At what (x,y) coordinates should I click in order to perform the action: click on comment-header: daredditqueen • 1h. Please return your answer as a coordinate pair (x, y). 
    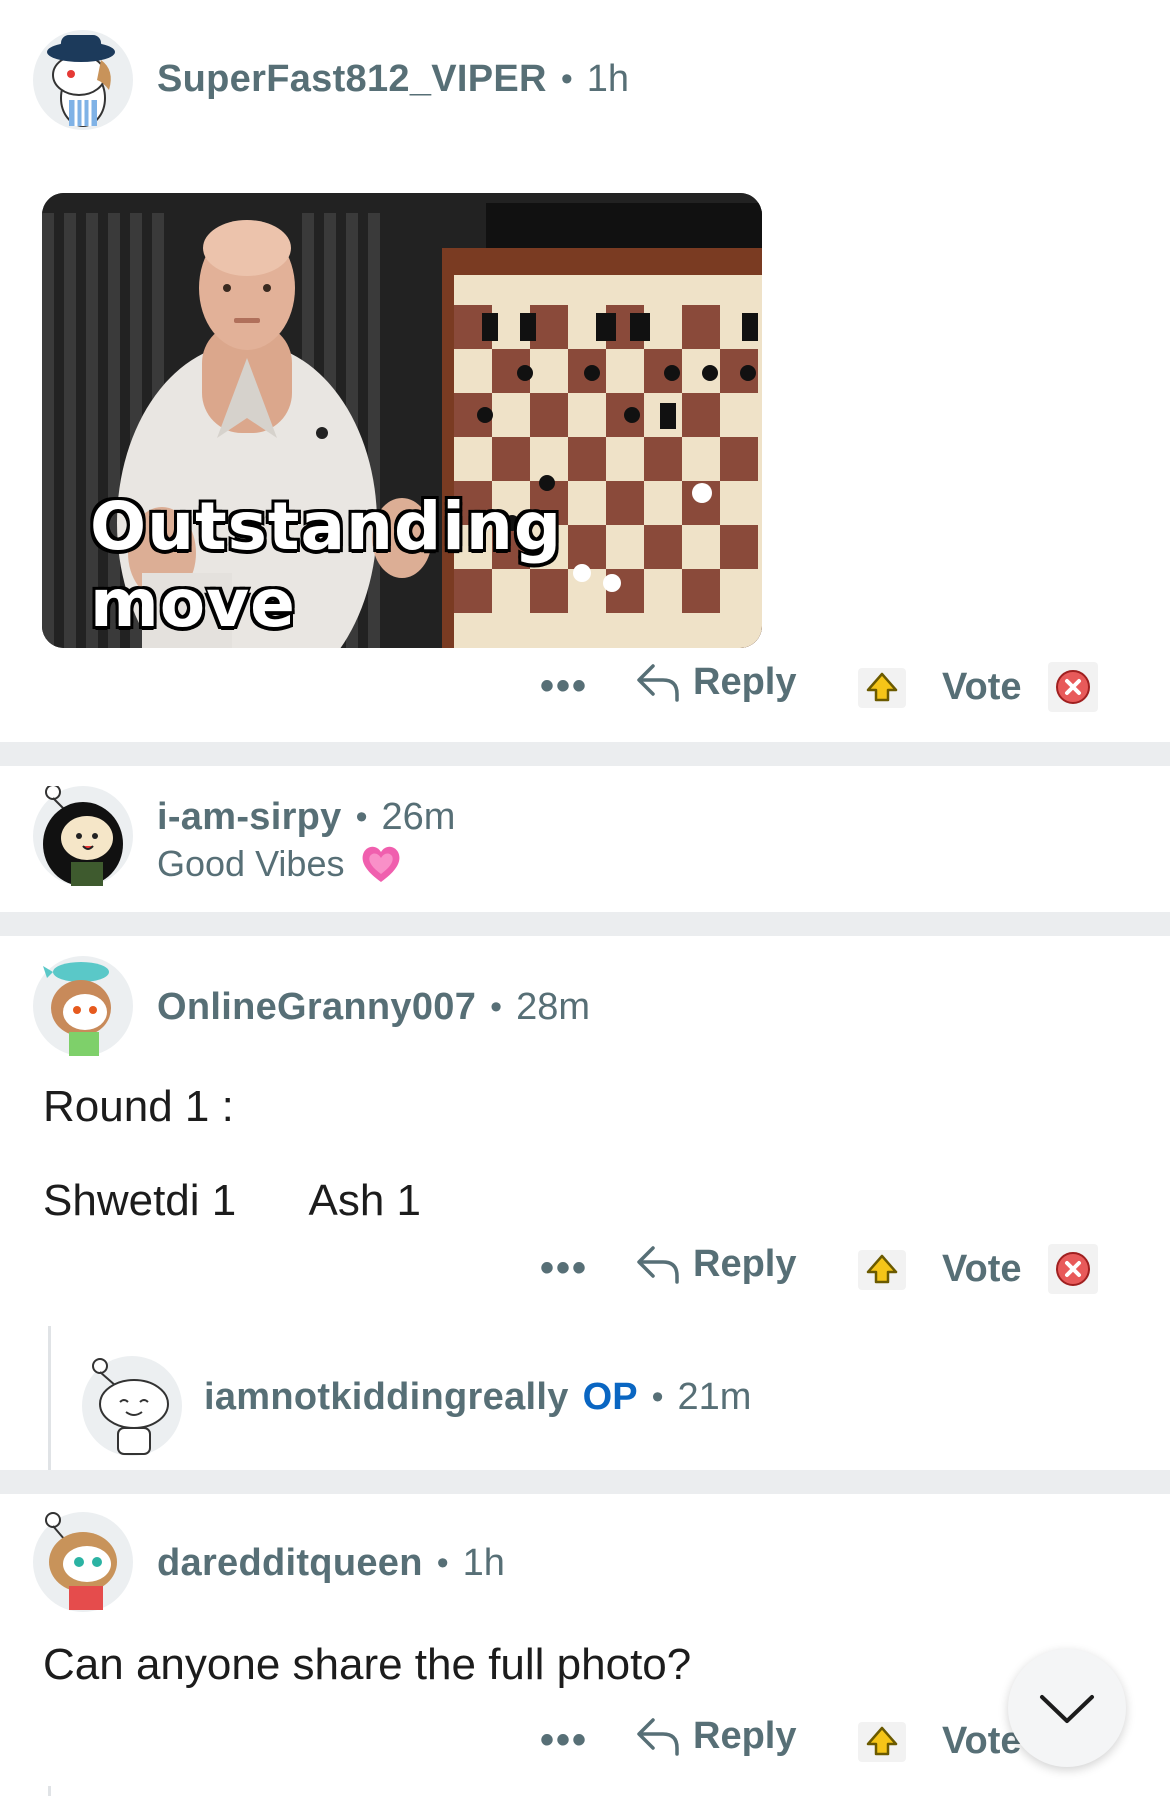
    Looking at the image, I should click on (331, 1563).